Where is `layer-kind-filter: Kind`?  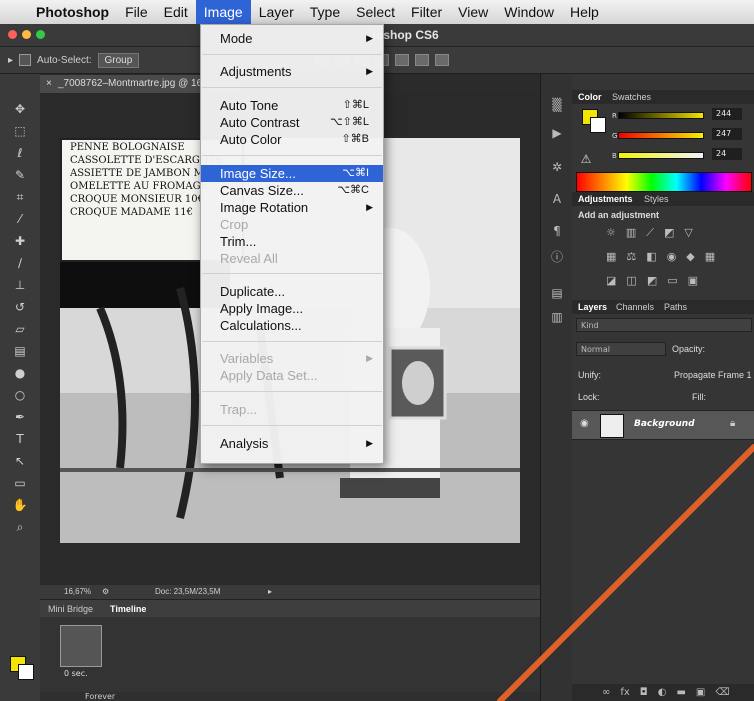 layer-kind-filter: Kind is located at coordinates (664, 325).